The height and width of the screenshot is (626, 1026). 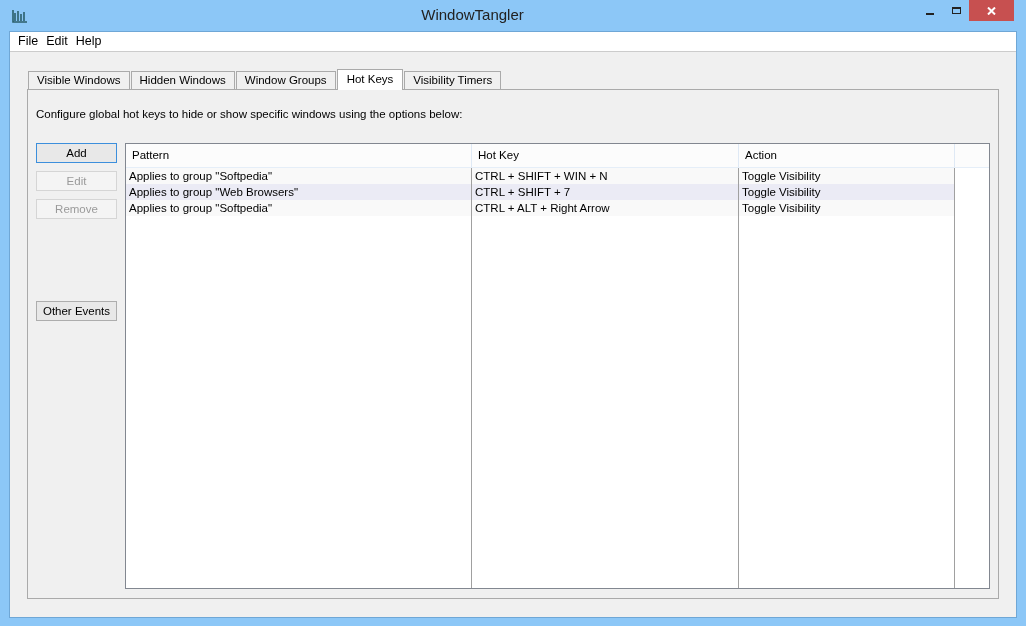 I want to click on close-icon, so click(x=991, y=10).